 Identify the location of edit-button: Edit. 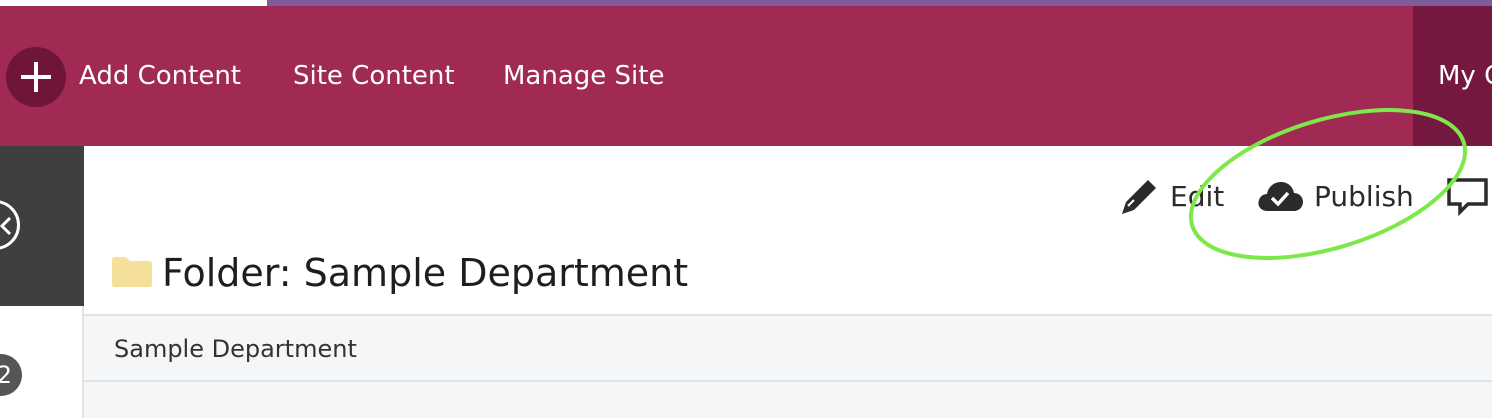
(1172, 196).